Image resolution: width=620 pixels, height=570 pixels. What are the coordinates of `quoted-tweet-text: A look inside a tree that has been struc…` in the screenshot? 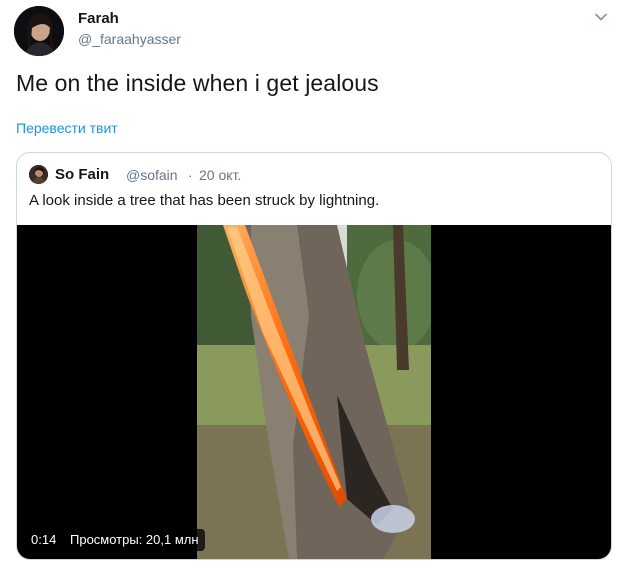 It's located at (204, 200).